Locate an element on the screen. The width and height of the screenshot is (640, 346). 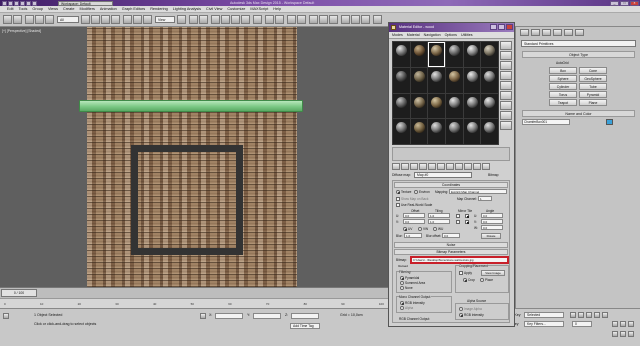
graphite-ribbon-icon is located at coordinates (301, 19).